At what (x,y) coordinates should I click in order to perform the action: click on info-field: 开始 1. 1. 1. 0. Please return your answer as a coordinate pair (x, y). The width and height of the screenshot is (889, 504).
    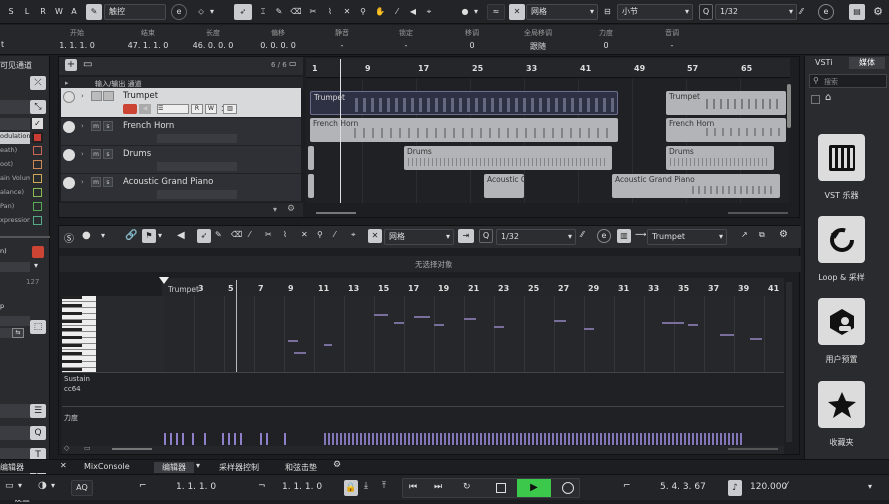
    Looking at the image, I should click on (77, 39).